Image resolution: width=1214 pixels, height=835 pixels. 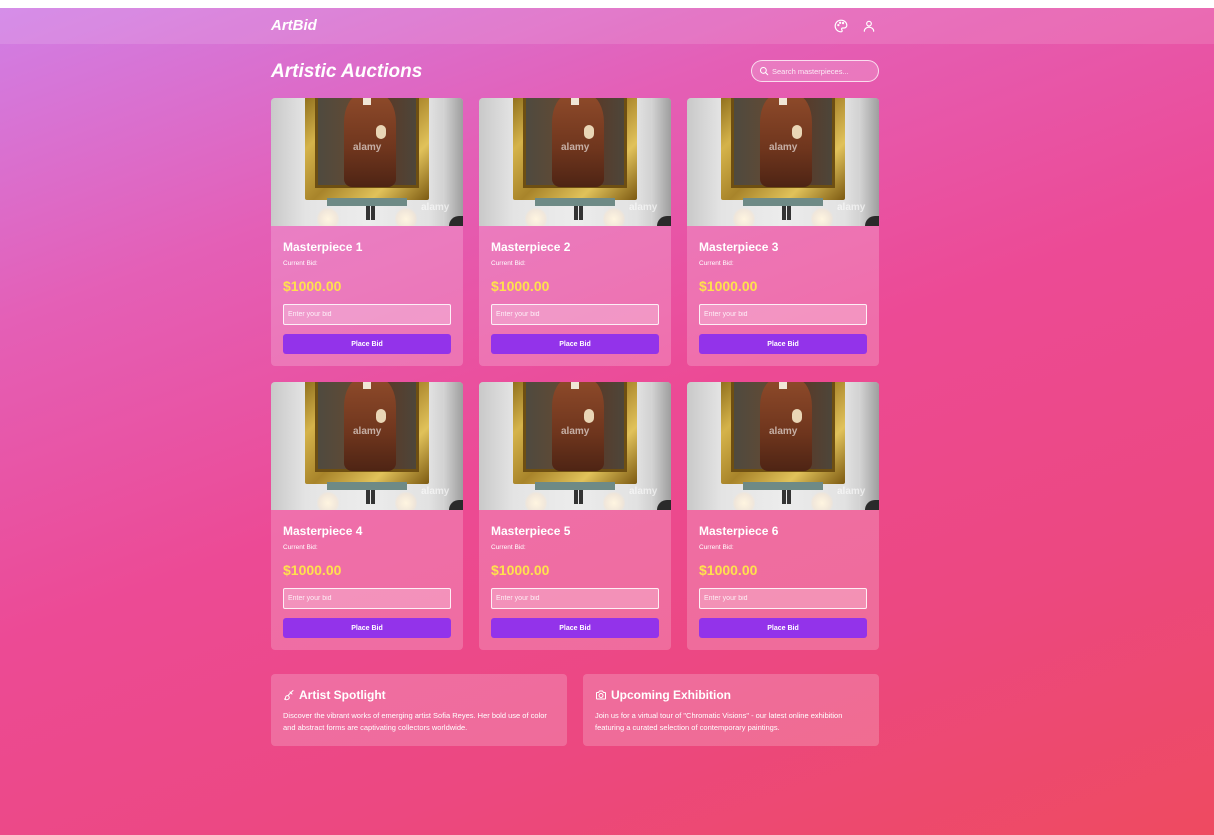 What do you see at coordinates (289, 695) in the screenshot?
I see `brush-icon` at bounding box center [289, 695].